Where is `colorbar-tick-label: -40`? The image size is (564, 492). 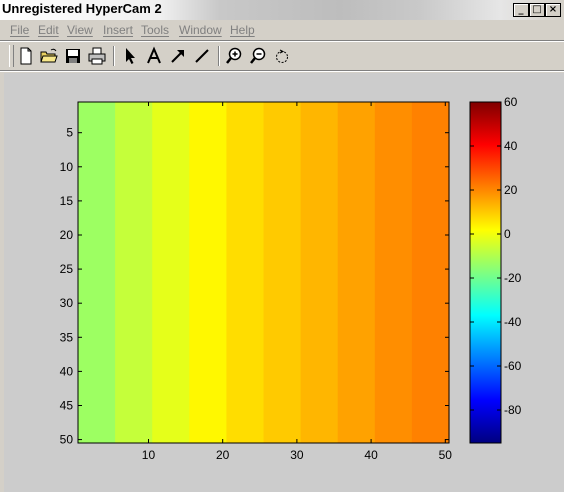
colorbar-tick-label: -40 is located at coordinates (513, 322).